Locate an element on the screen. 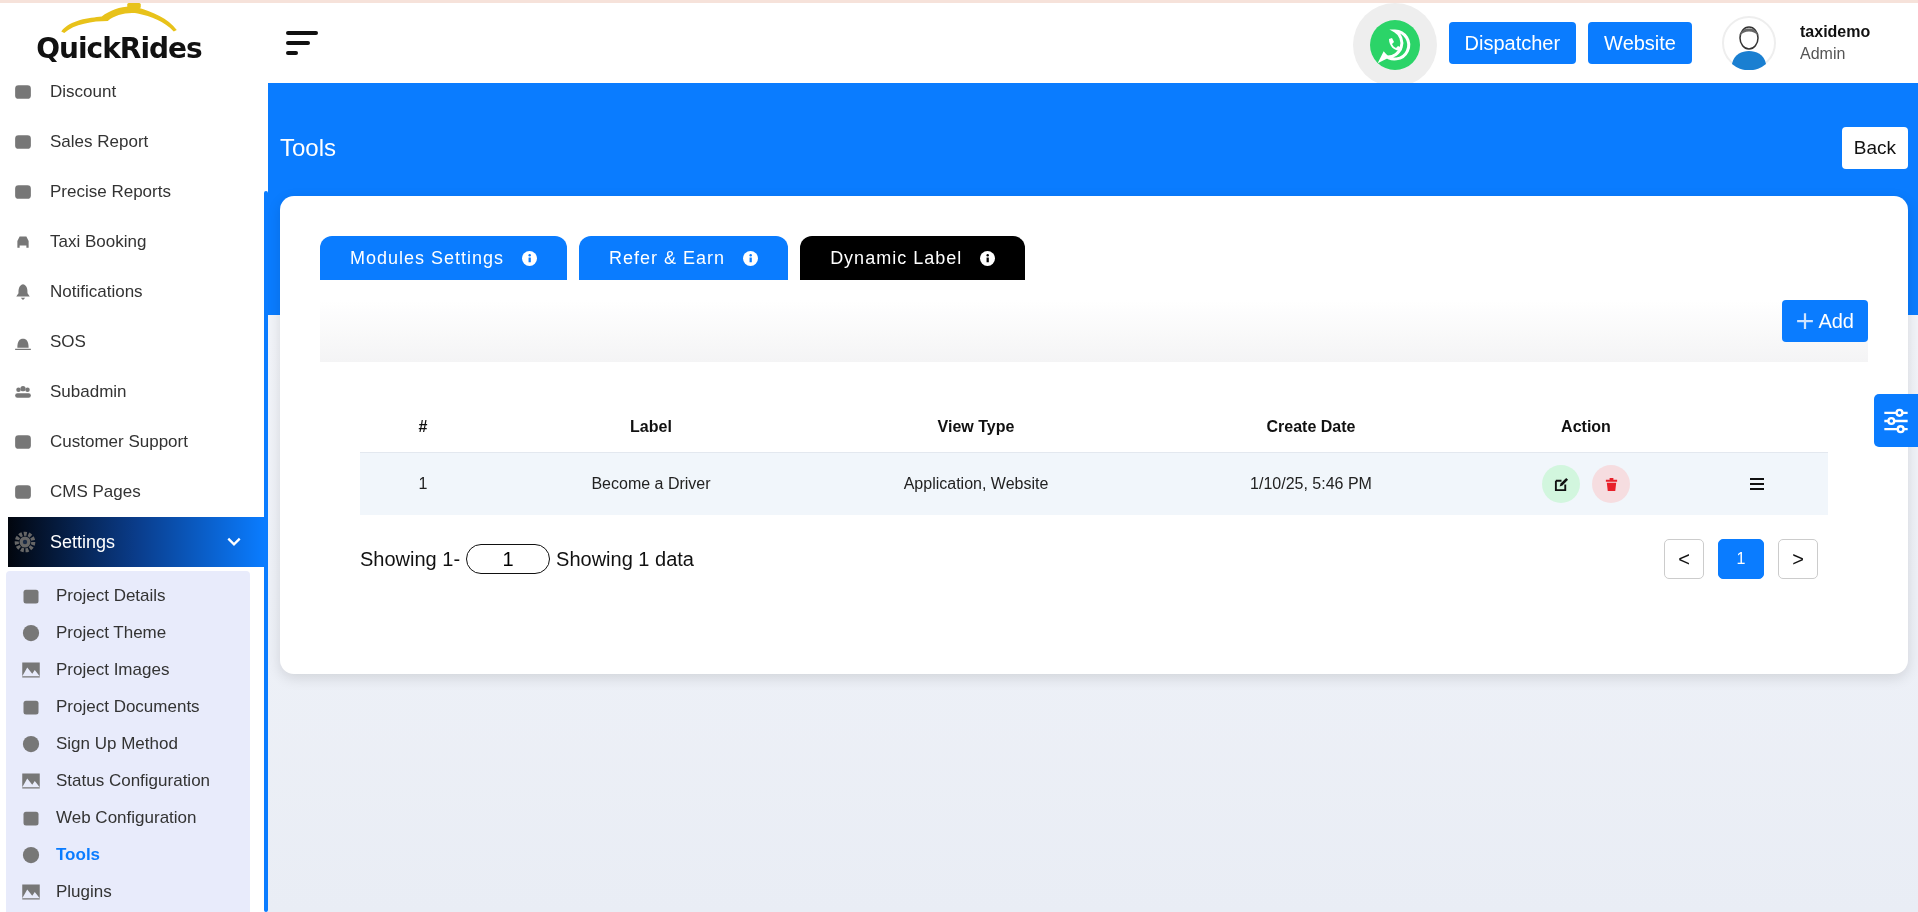 The height and width of the screenshot is (912, 1918). header-button: Dispatcher is located at coordinates (1512, 43).